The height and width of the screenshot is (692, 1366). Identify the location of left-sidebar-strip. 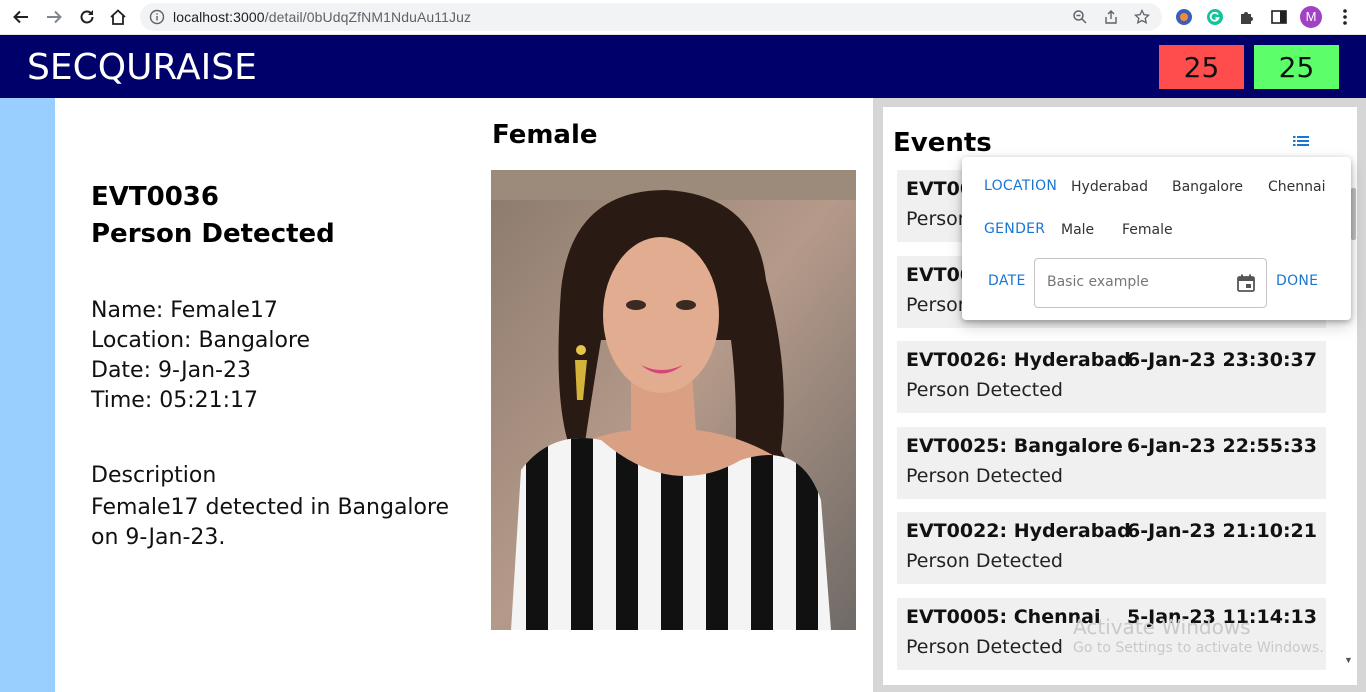
(27, 395).